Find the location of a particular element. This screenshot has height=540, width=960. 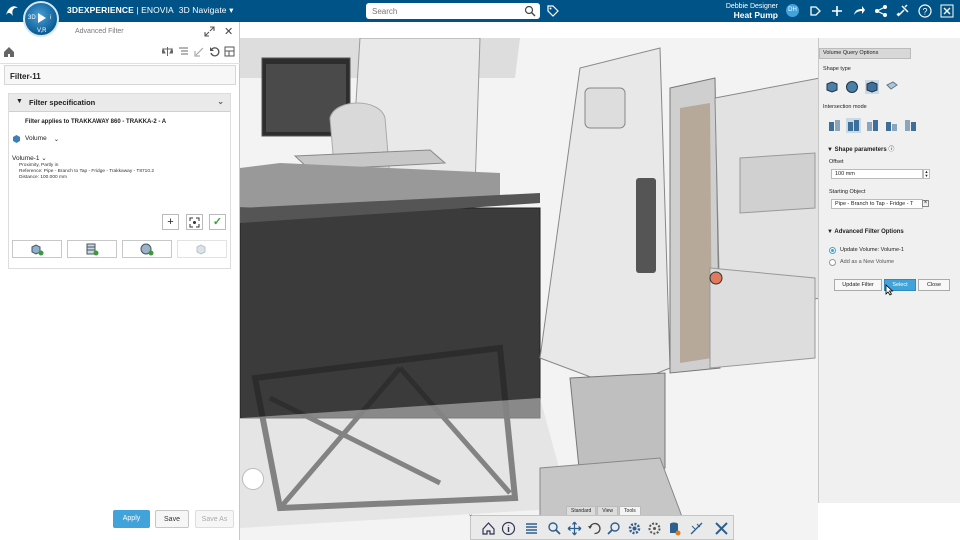

zoom-icon is located at coordinates (554, 528).